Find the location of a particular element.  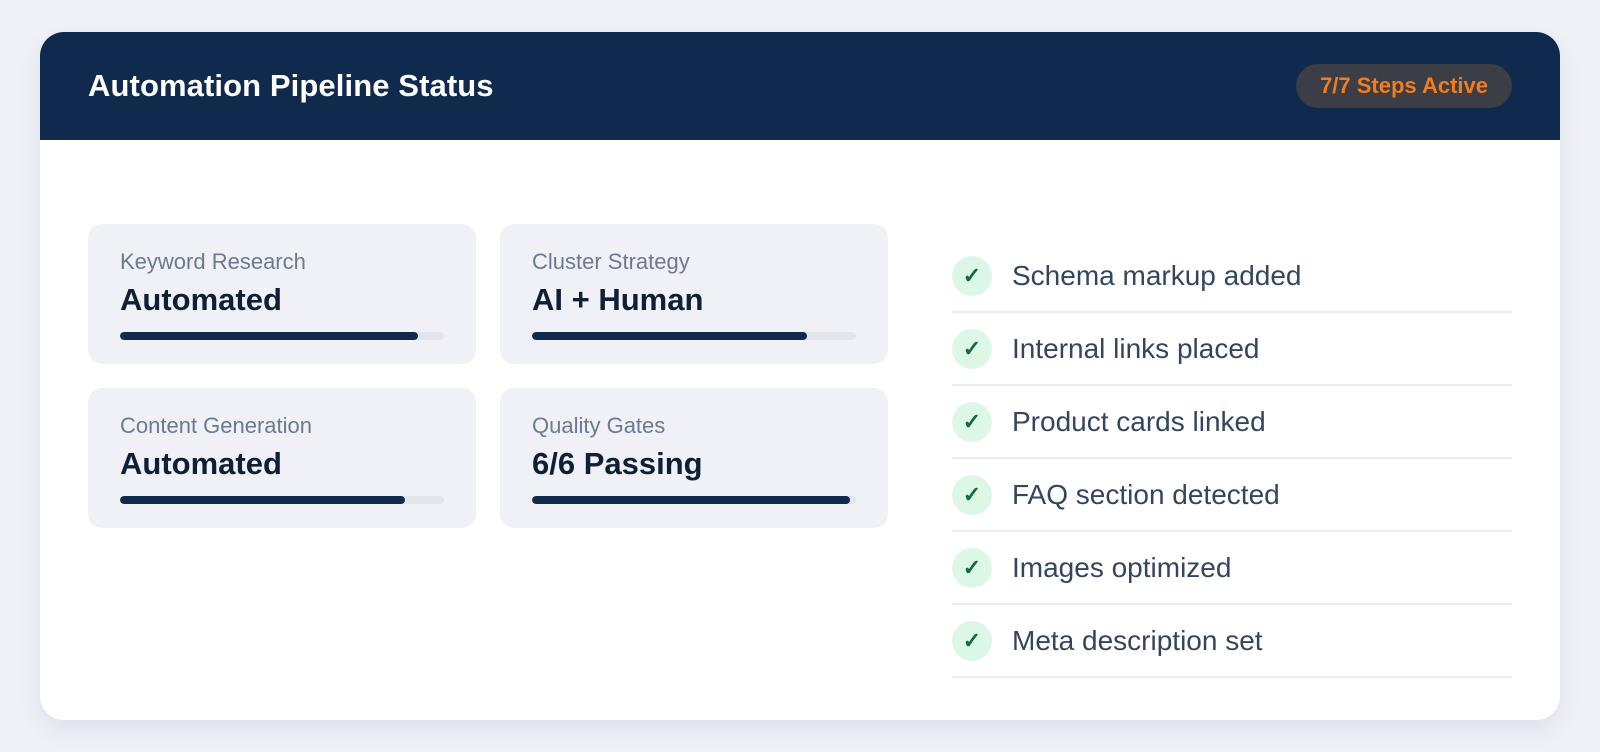

stat-card-keyword-research: Keyword Research Automated is located at coordinates (282, 294).